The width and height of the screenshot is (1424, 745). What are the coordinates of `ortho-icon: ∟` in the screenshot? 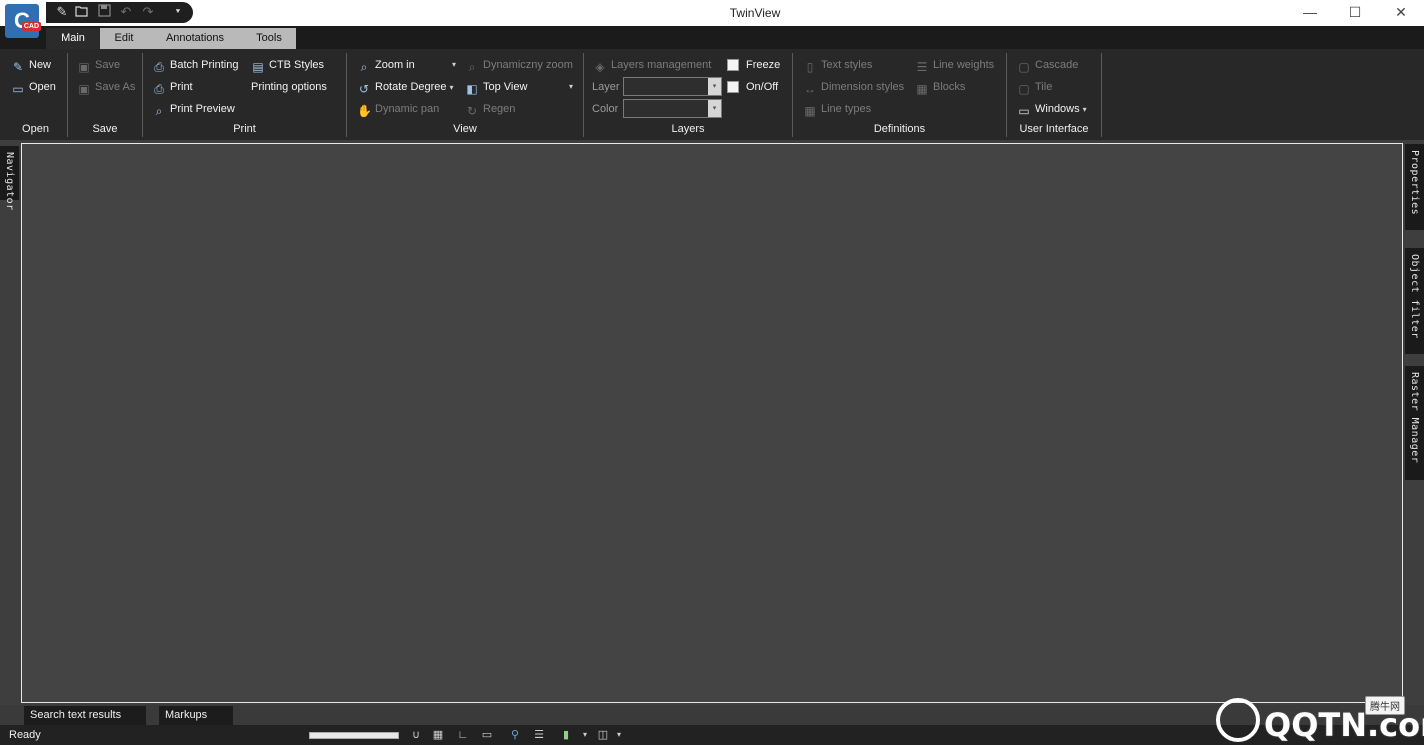 It's located at (463, 735).